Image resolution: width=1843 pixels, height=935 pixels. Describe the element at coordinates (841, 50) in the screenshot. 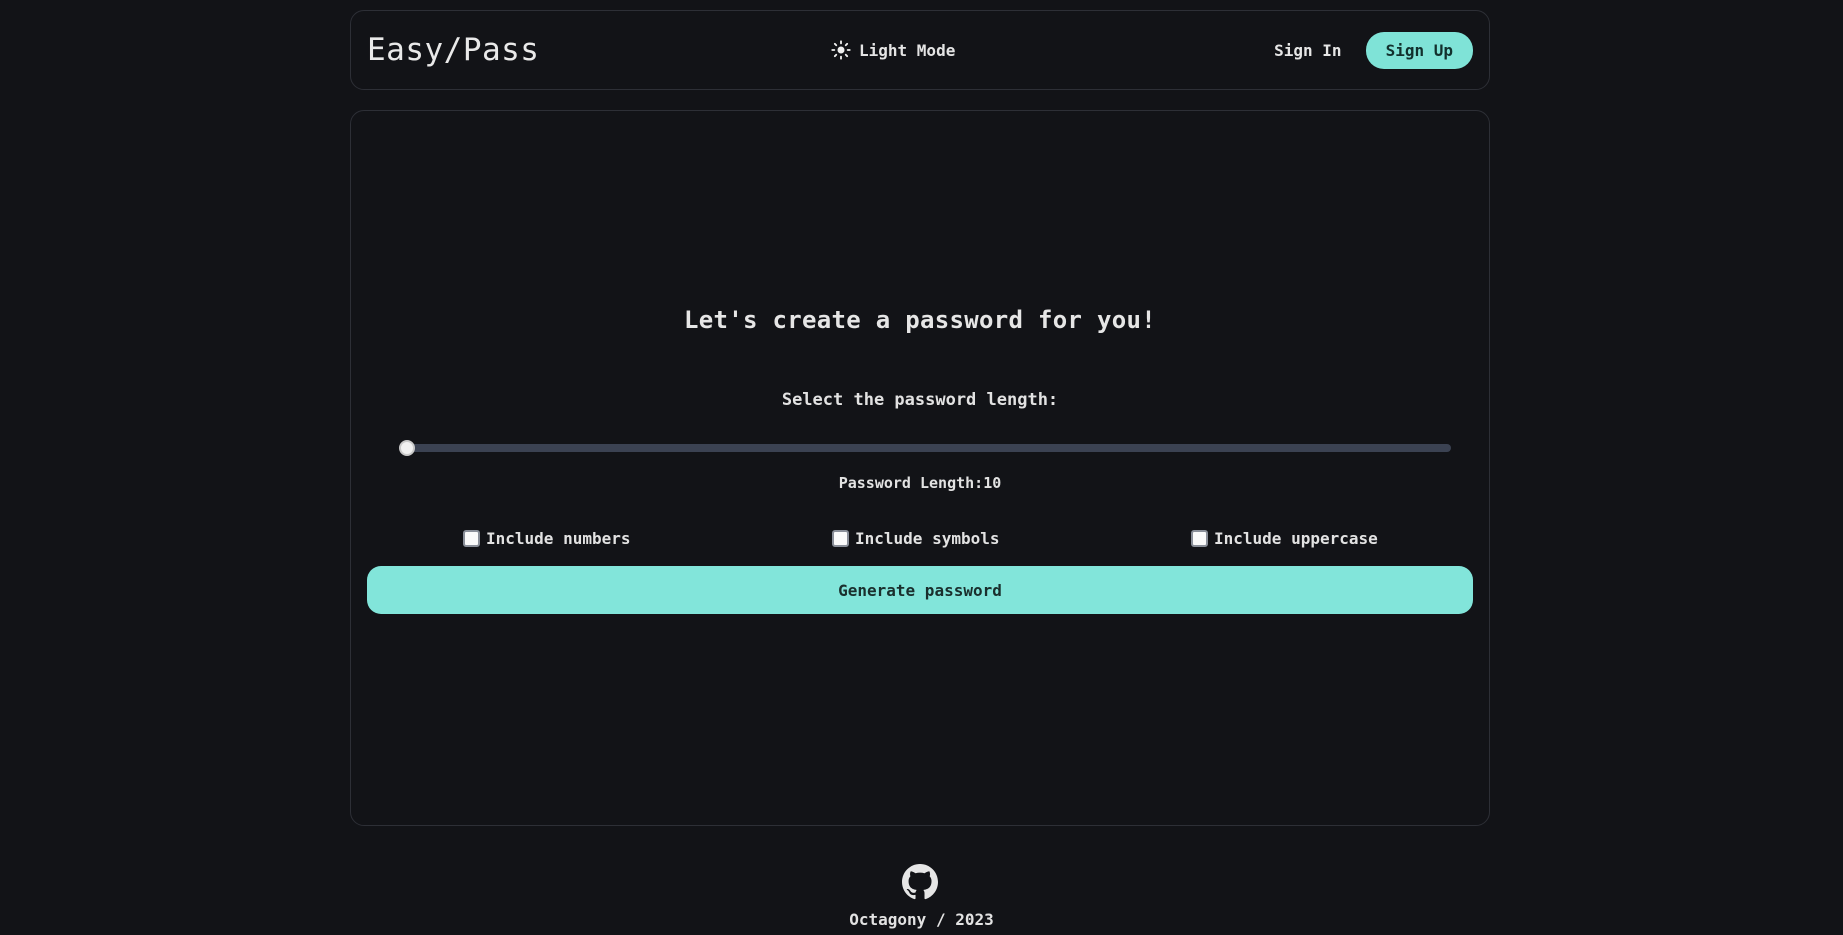

I see `sun-icon` at that location.